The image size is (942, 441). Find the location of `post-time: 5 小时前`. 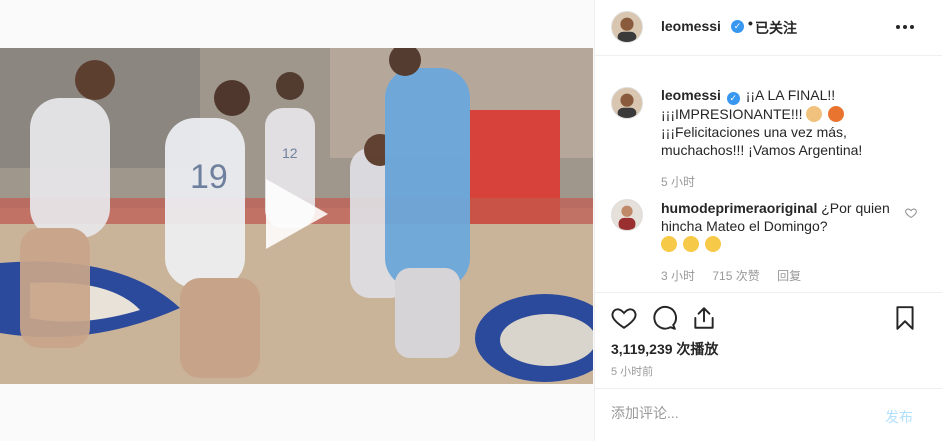

post-time: 5 小时前 is located at coordinates (632, 371).